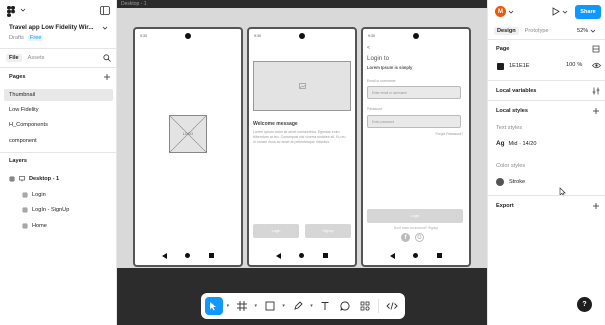 Image resolution: width=605 pixels, height=325 pixels. Describe the element at coordinates (214, 306) in the screenshot. I see `move-tool-icon` at that location.